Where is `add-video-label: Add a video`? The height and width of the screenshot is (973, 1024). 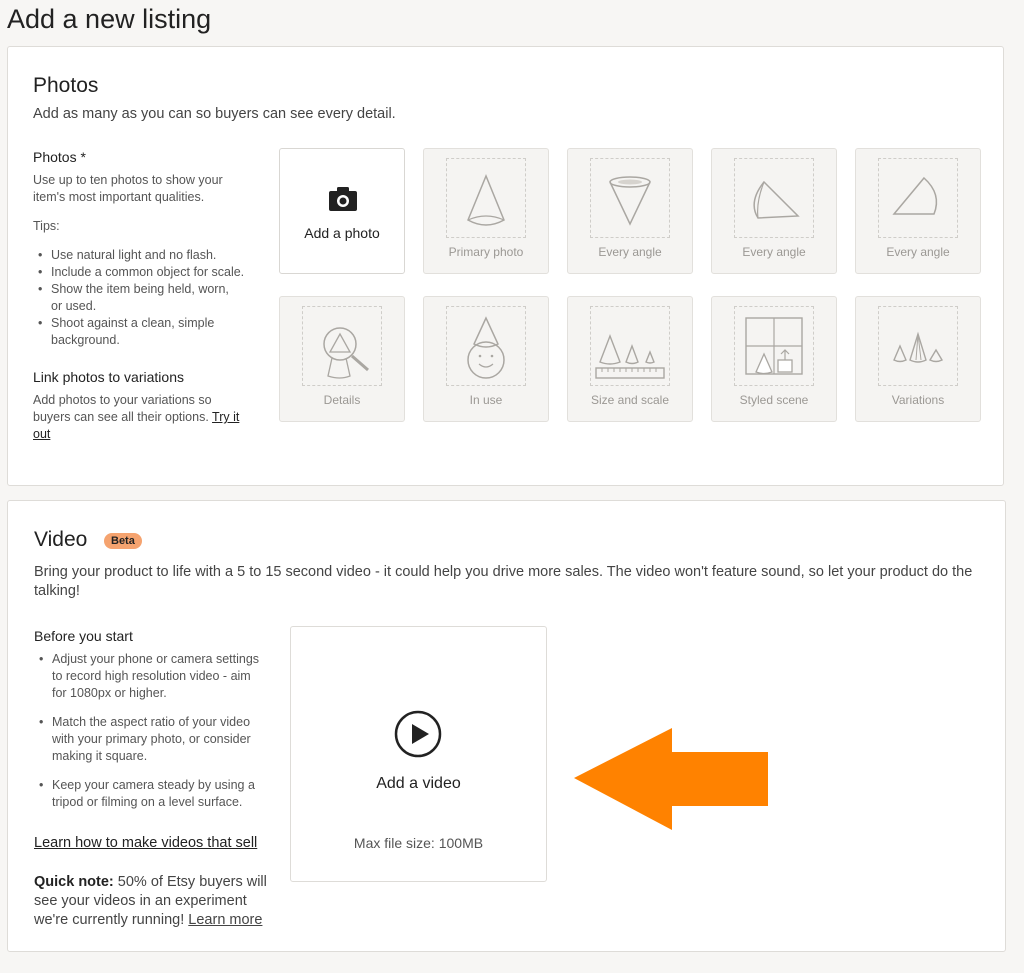
add-video-label: Add a video is located at coordinates (418, 783).